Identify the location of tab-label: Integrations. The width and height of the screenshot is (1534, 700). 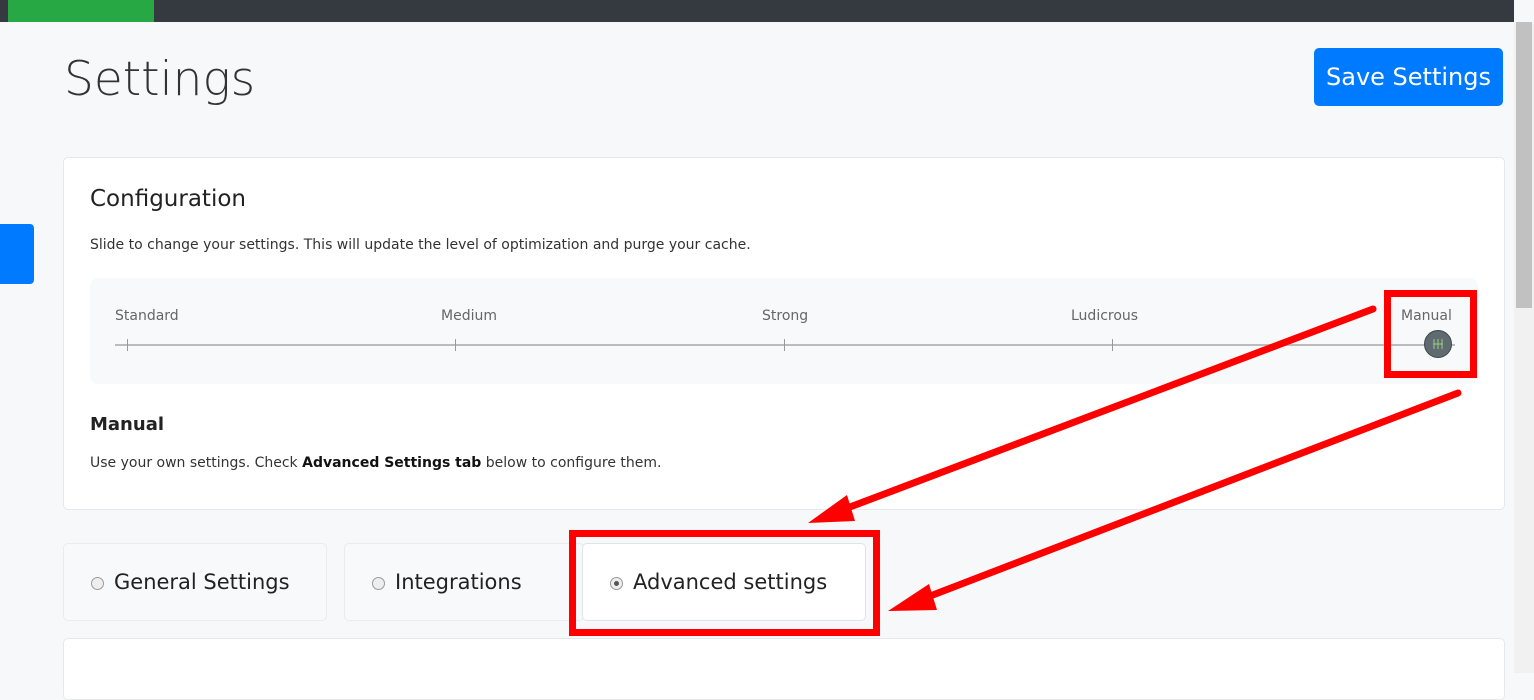
(458, 582).